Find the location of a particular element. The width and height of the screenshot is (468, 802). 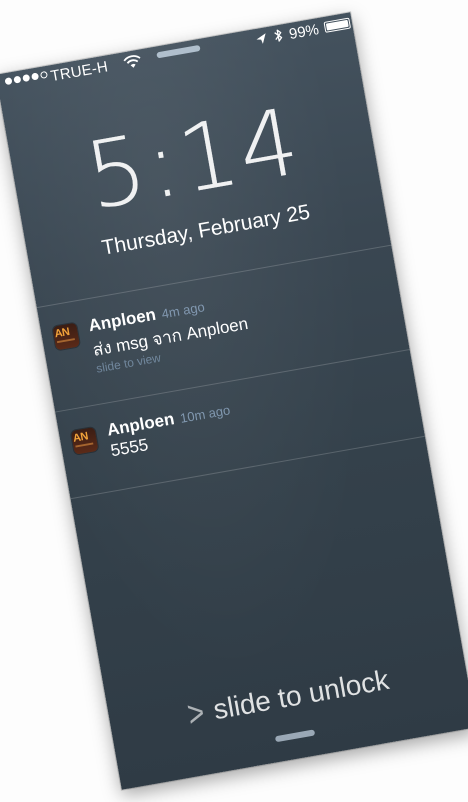

control-center-grabber is located at coordinates (295, 736).